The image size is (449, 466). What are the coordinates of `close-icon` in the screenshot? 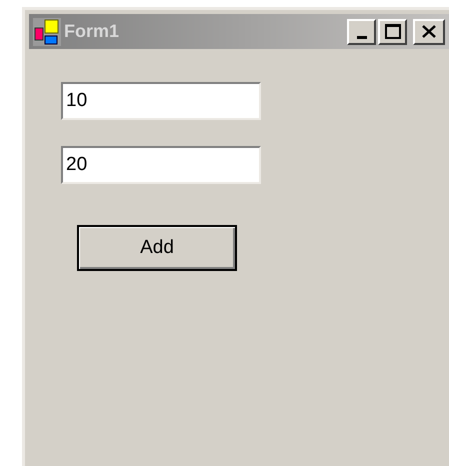 It's located at (429, 31).